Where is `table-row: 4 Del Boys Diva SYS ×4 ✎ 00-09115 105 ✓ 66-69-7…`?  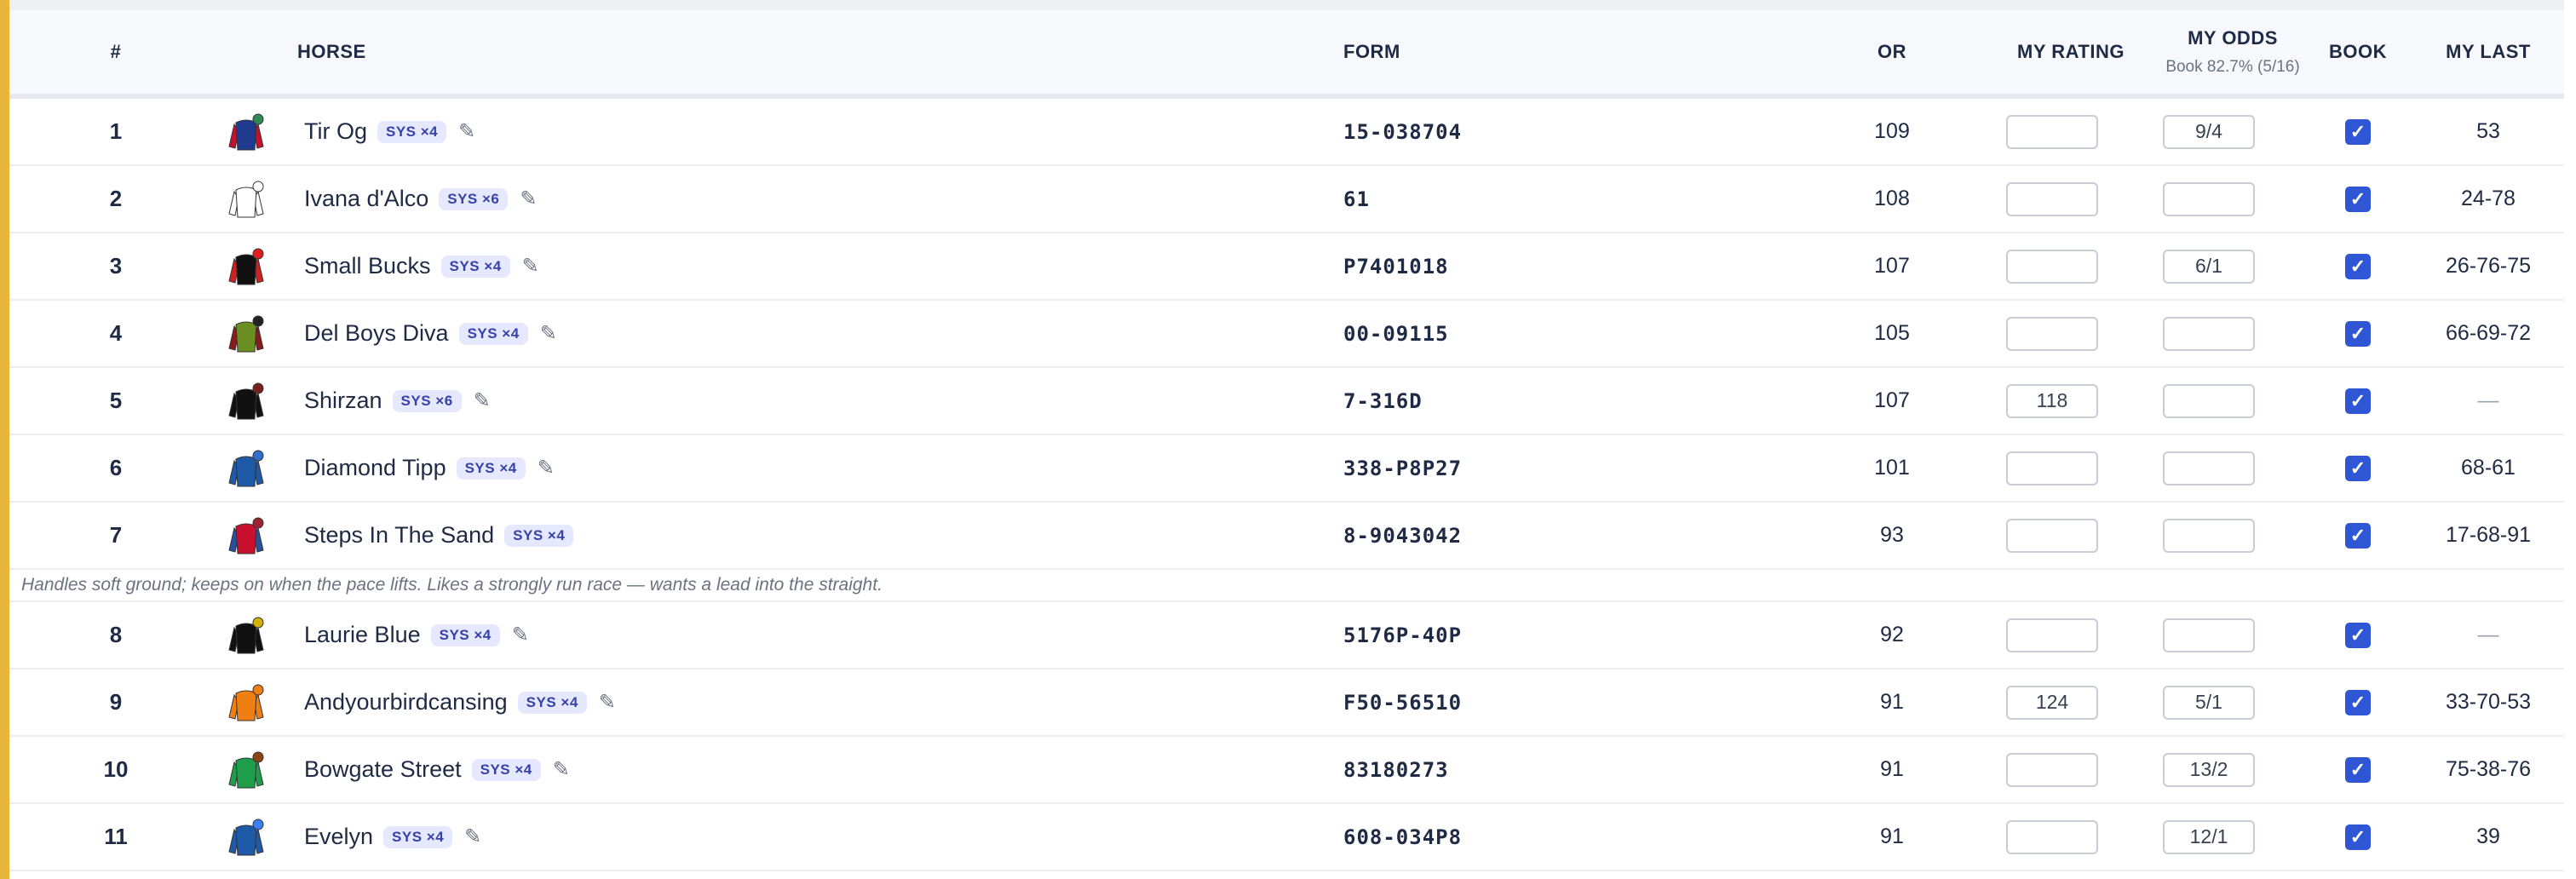
table-row: 4 Del Boys Diva SYS ×4 ✎ 00-09115 105 ✓ 66-69-7… is located at coordinates (1287, 334).